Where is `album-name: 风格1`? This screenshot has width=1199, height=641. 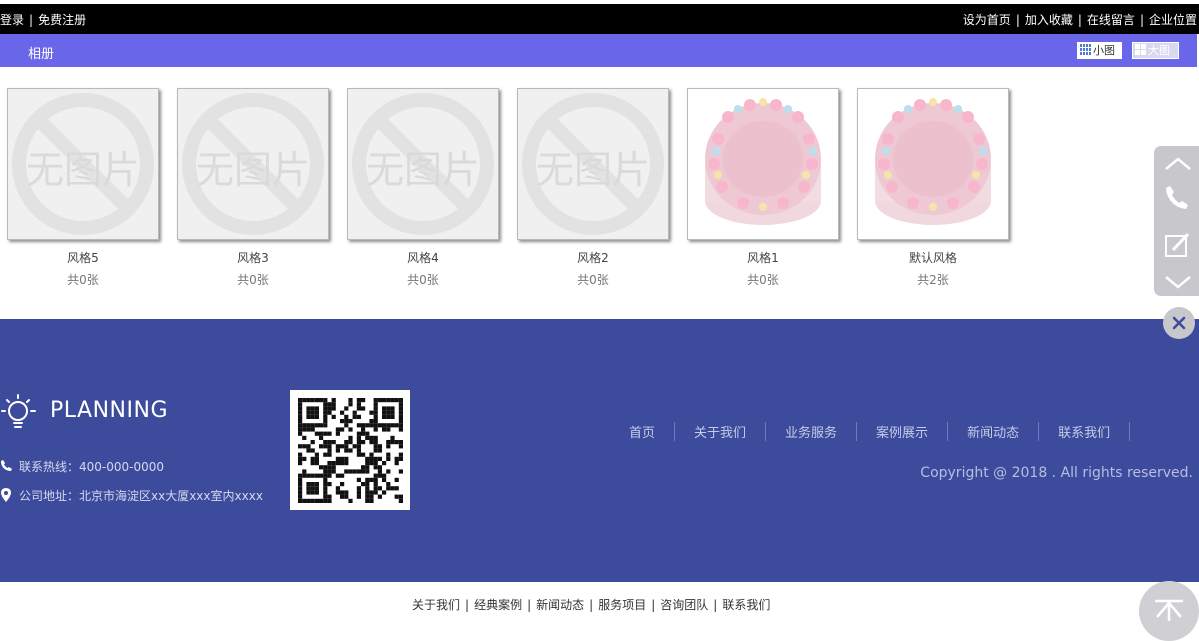
album-name: 风格1 is located at coordinates (763, 257).